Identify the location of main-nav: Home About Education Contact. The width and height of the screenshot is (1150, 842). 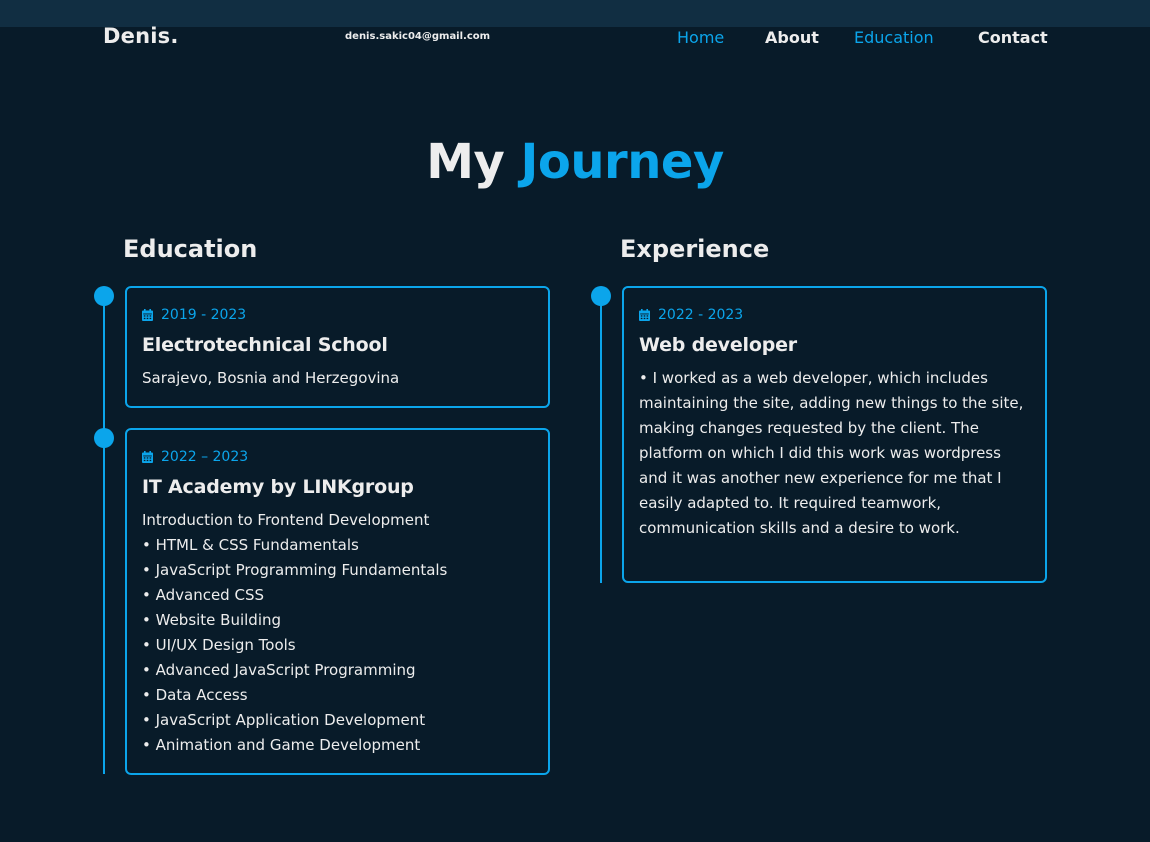
(575, 39).